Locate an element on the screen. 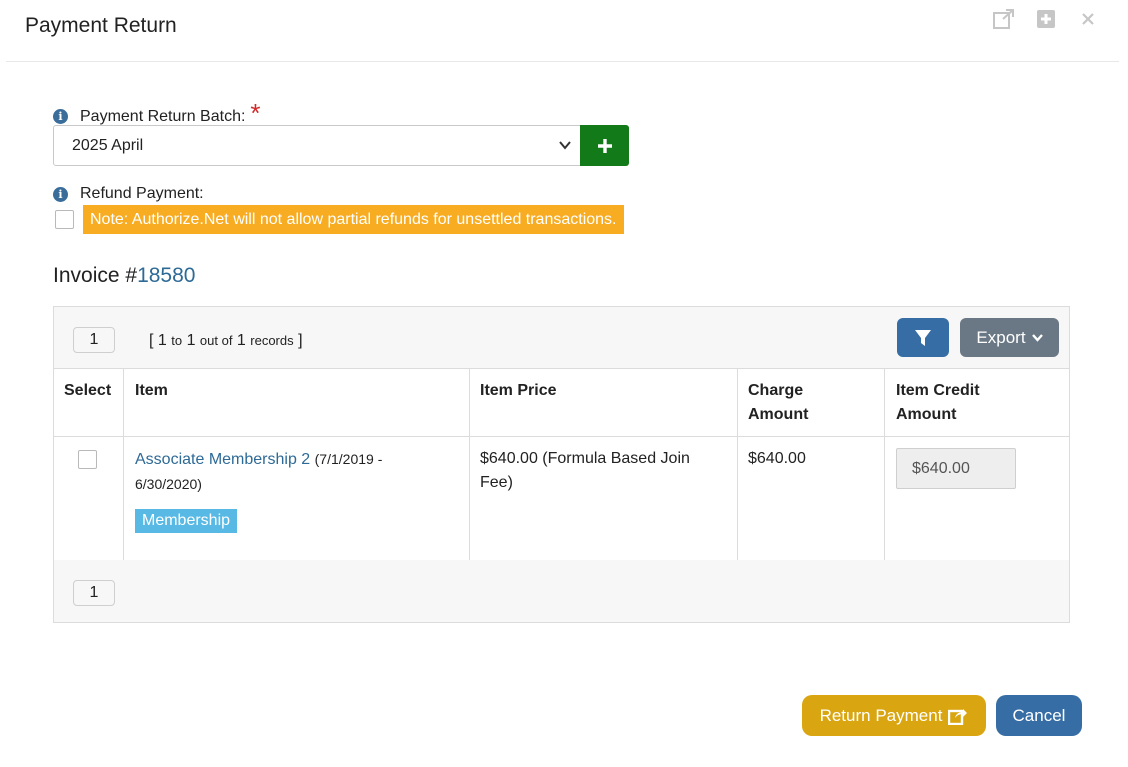 The width and height of the screenshot is (1128, 767). footer-page-number-button: 1 is located at coordinates (94, 593).